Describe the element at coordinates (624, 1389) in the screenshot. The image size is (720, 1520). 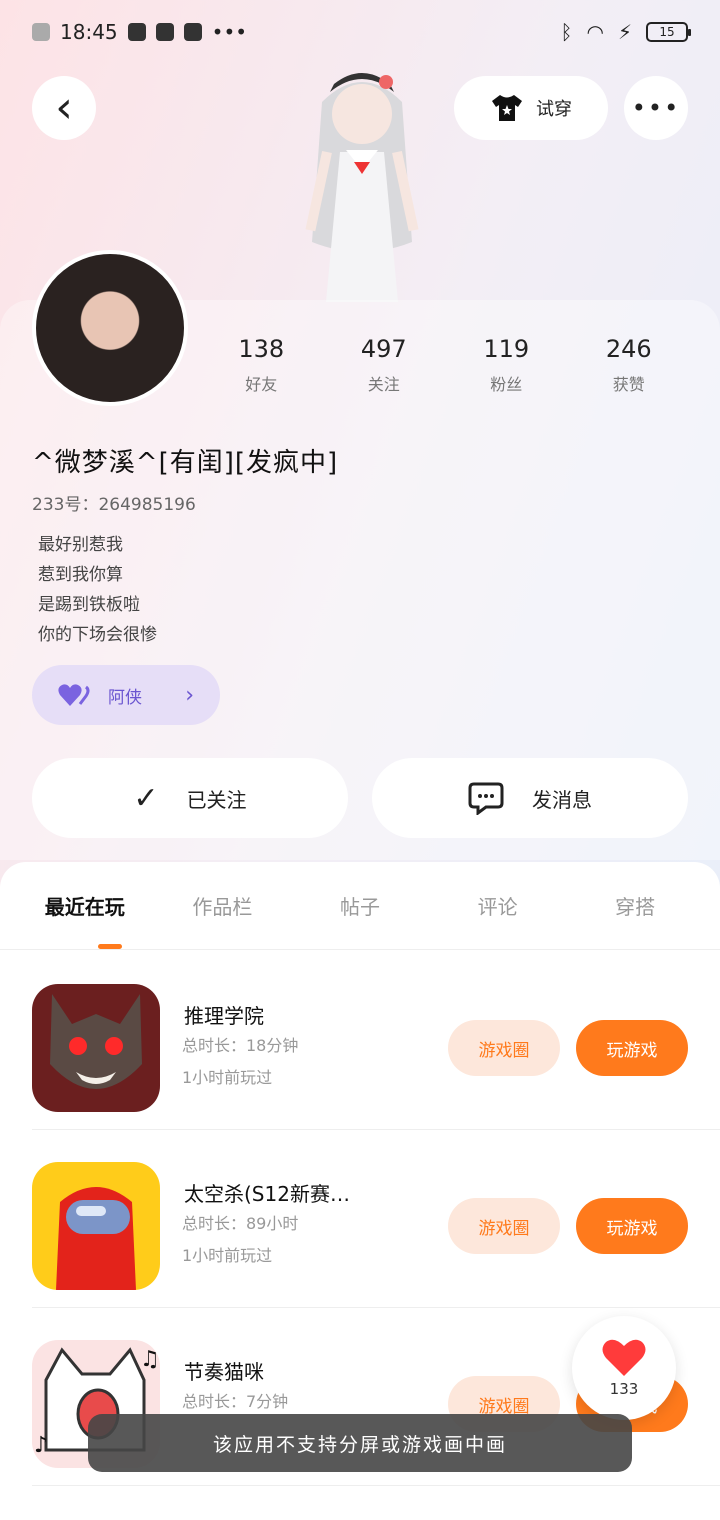
I see `like-count: 133` at that location.